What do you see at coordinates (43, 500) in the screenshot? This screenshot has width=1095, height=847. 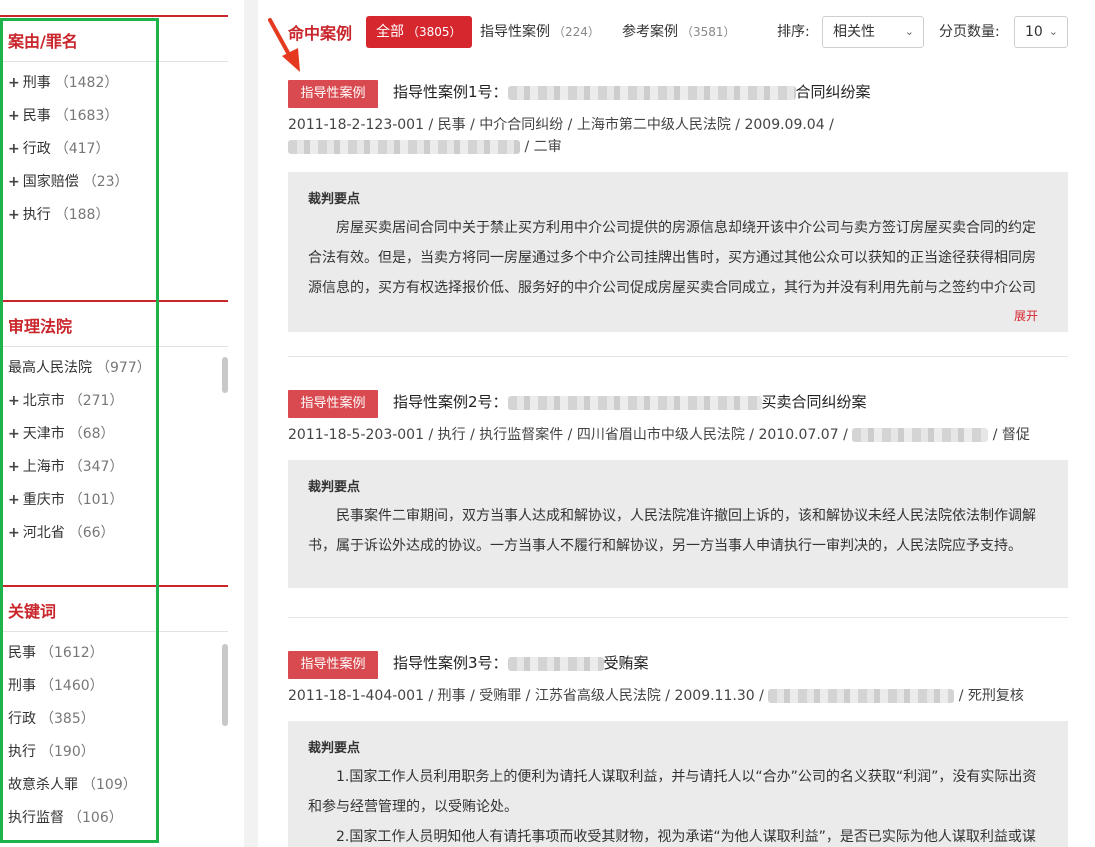 I see `facet-item-label: 重庆市` at bounding box center [43, 500].